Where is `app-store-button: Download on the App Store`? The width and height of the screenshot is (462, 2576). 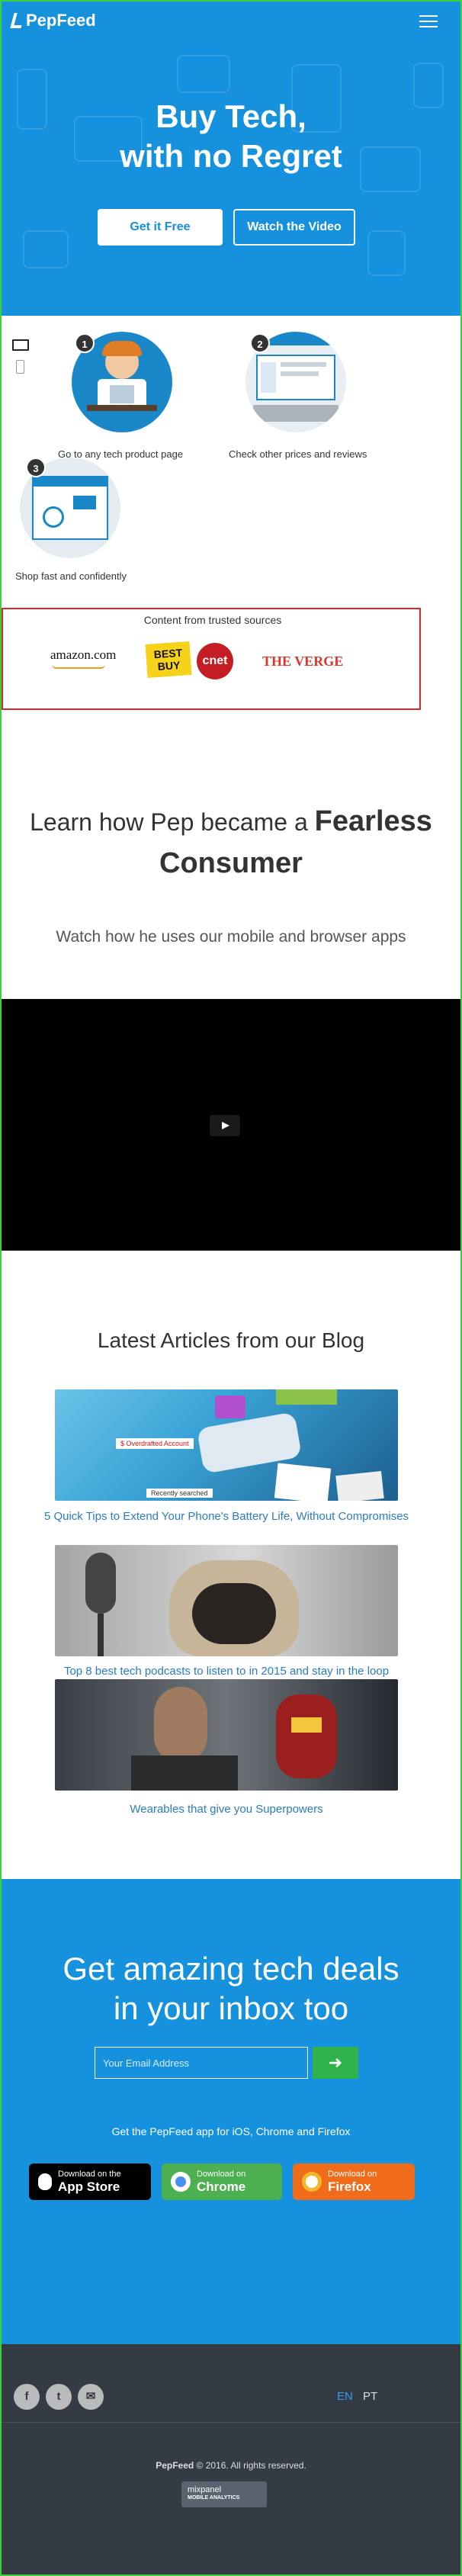 app-store-button: Download on the App Store is located at coordinates (90, 2181).